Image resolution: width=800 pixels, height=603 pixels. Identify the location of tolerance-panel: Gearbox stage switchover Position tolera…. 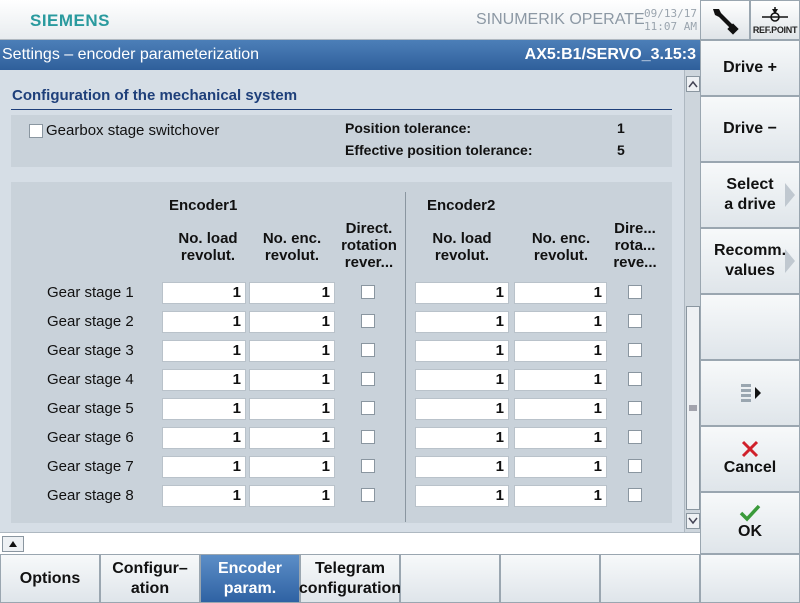
(341, 141).